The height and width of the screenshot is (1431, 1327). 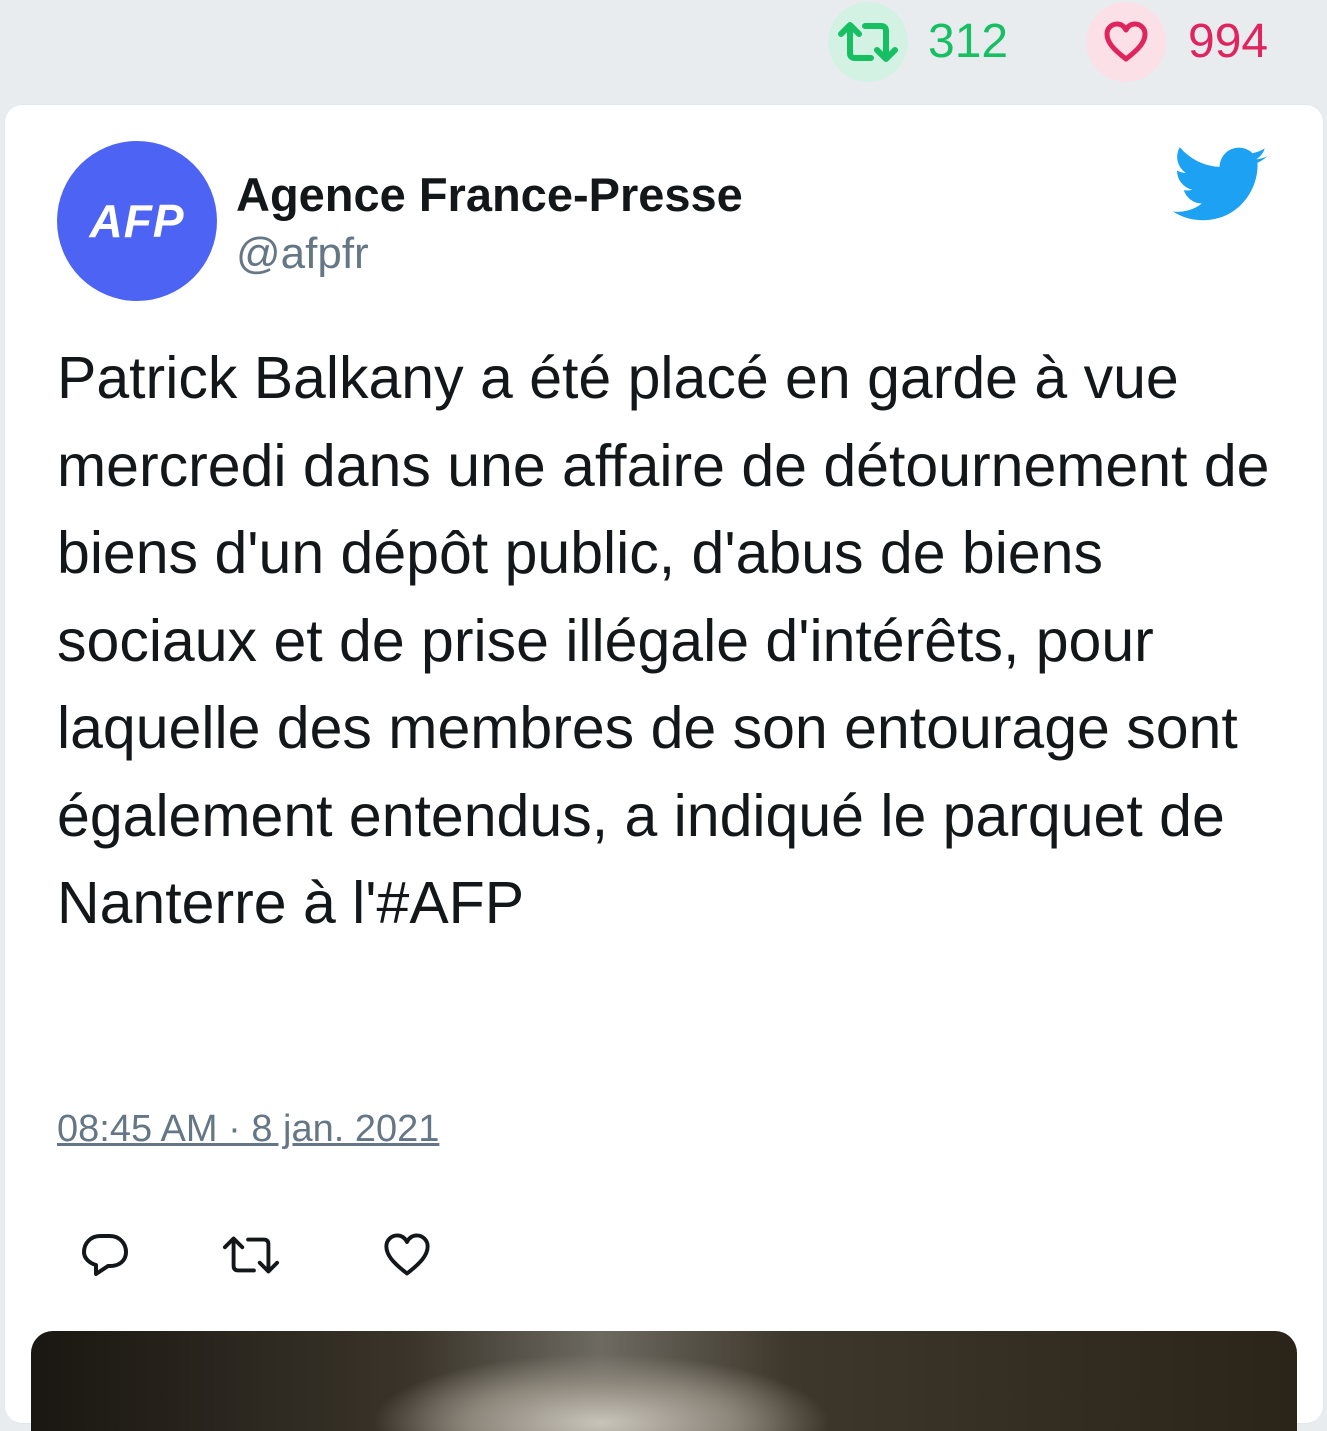 What do you see at coordinates (663, 52) in the screenshot?
I see `engagement-stats-bar: 312 994` at bounding box center [663, 52].